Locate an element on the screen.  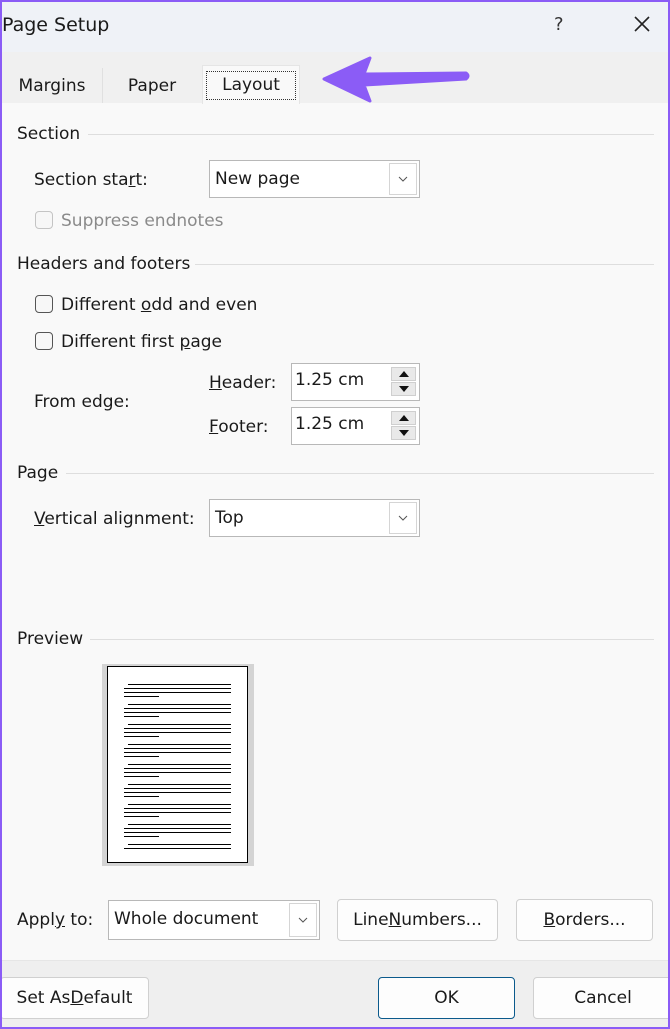
preview-shadow is located at coordinates (178, 765).